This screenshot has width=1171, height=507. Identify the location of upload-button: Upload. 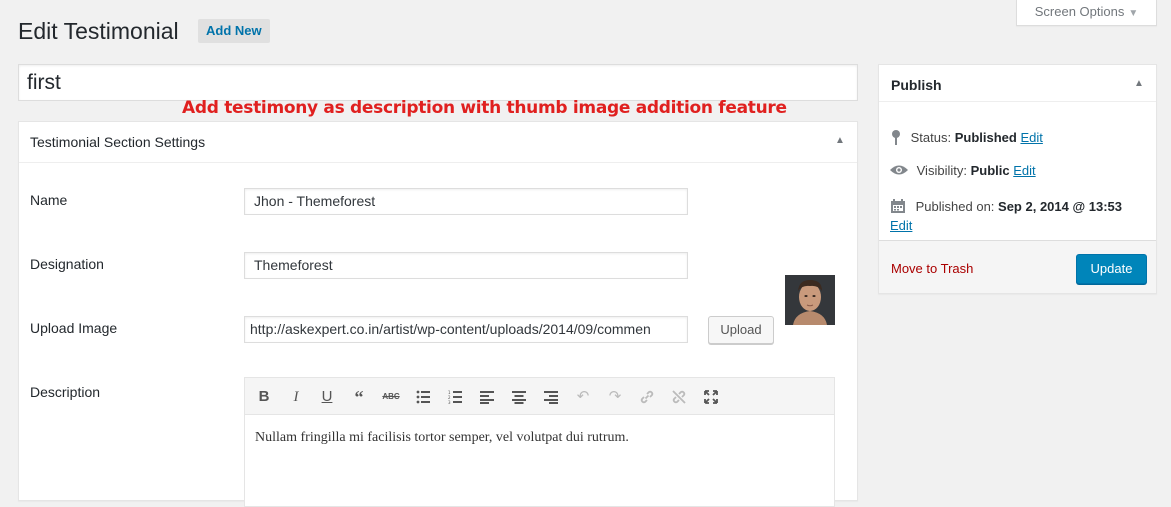
(741, 330).